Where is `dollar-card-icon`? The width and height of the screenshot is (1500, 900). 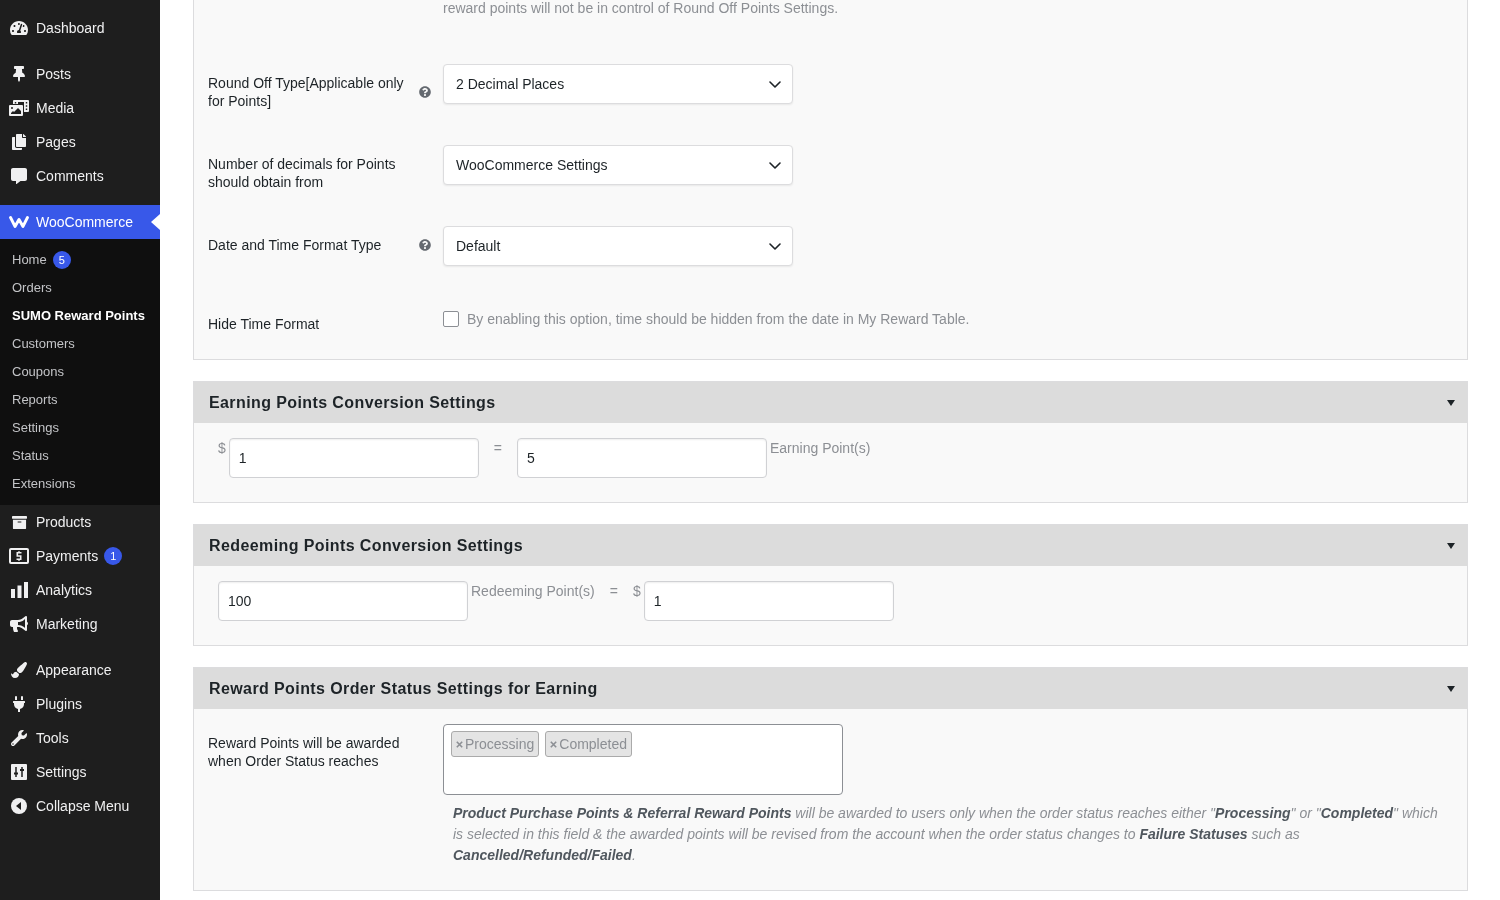
dollar-card-icon is located at coordinates (19, 556).